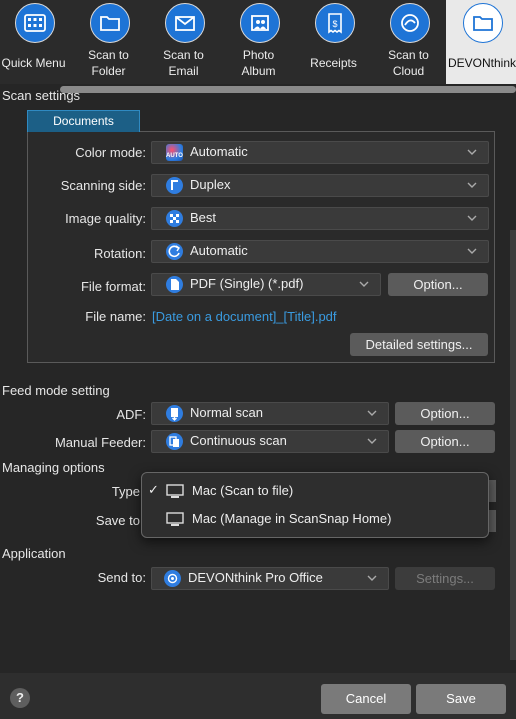 This screenshot has width=516, height=719. I want to click on toolbar-scan-to-email: Scan to Email, so click(183, 42).